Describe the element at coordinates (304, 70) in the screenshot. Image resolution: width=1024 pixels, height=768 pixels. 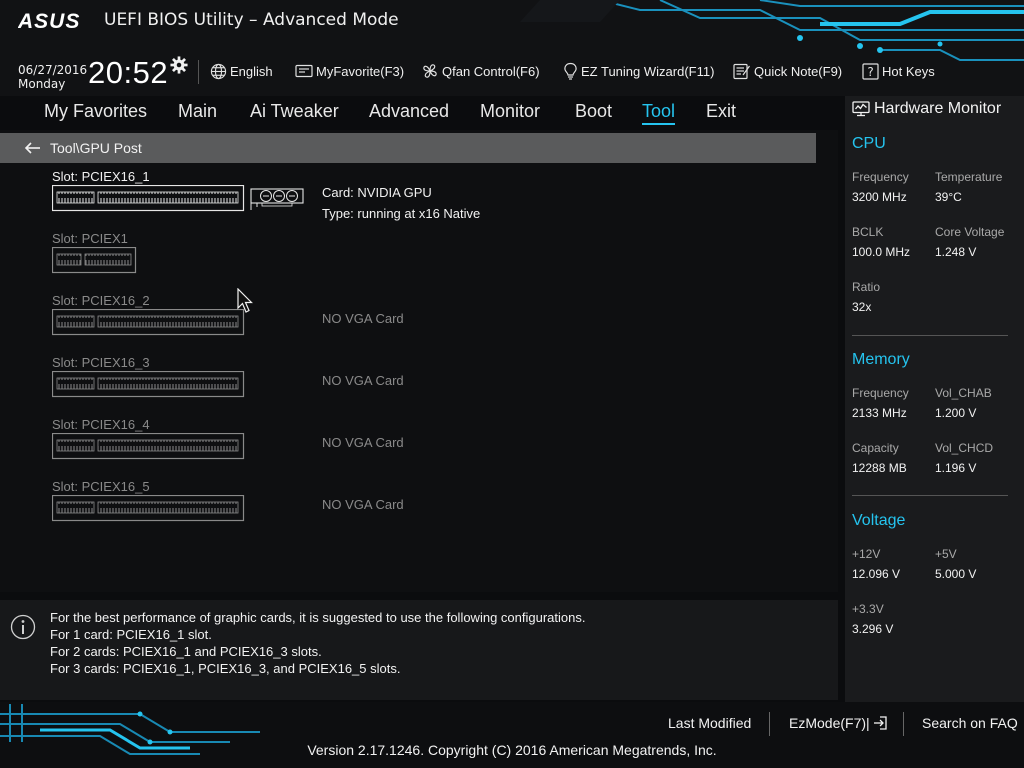
I see `favorite-icon` at that location.